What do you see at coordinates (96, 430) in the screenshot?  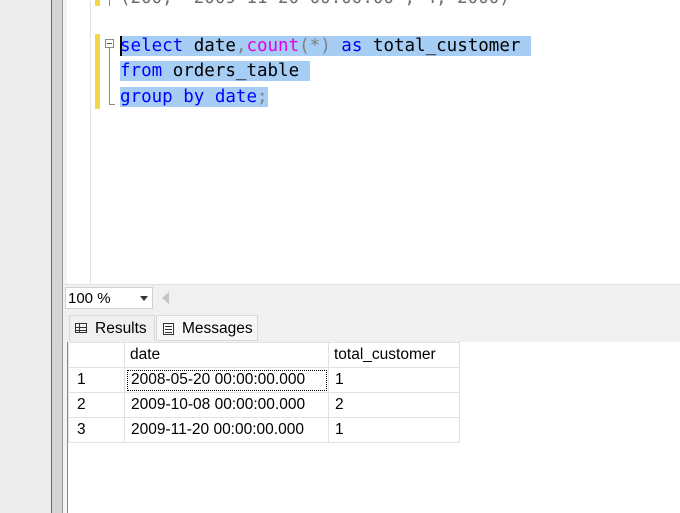 I see `row-number: 3` at bounding box center [96, 430].